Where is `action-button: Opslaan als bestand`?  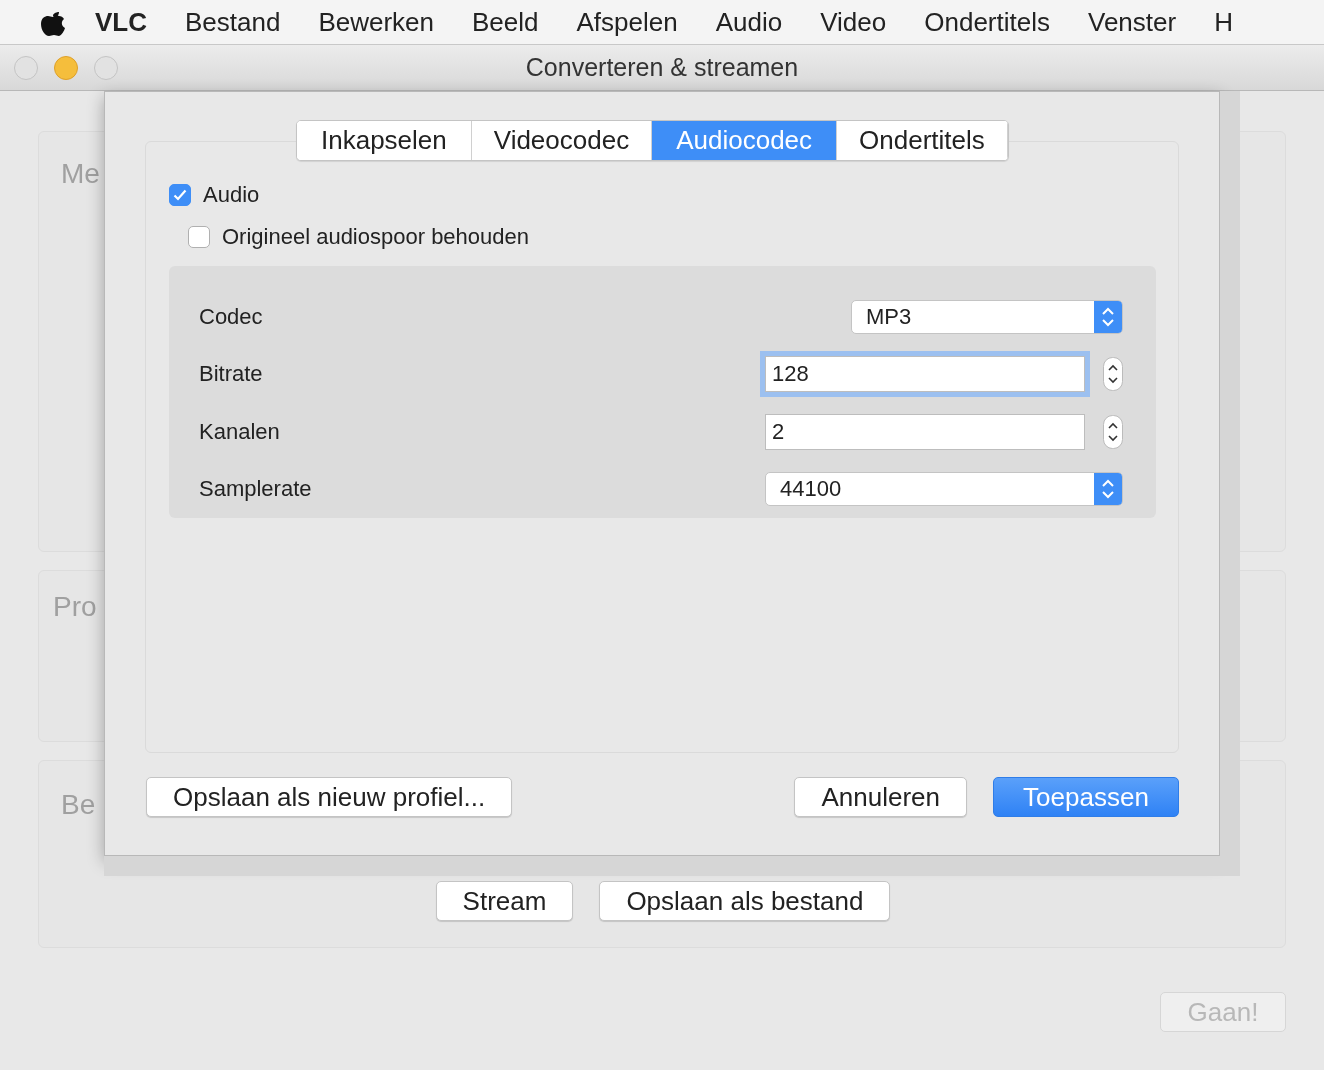 action-button: Opslaan als bestand is located at coordinates (745, 901).